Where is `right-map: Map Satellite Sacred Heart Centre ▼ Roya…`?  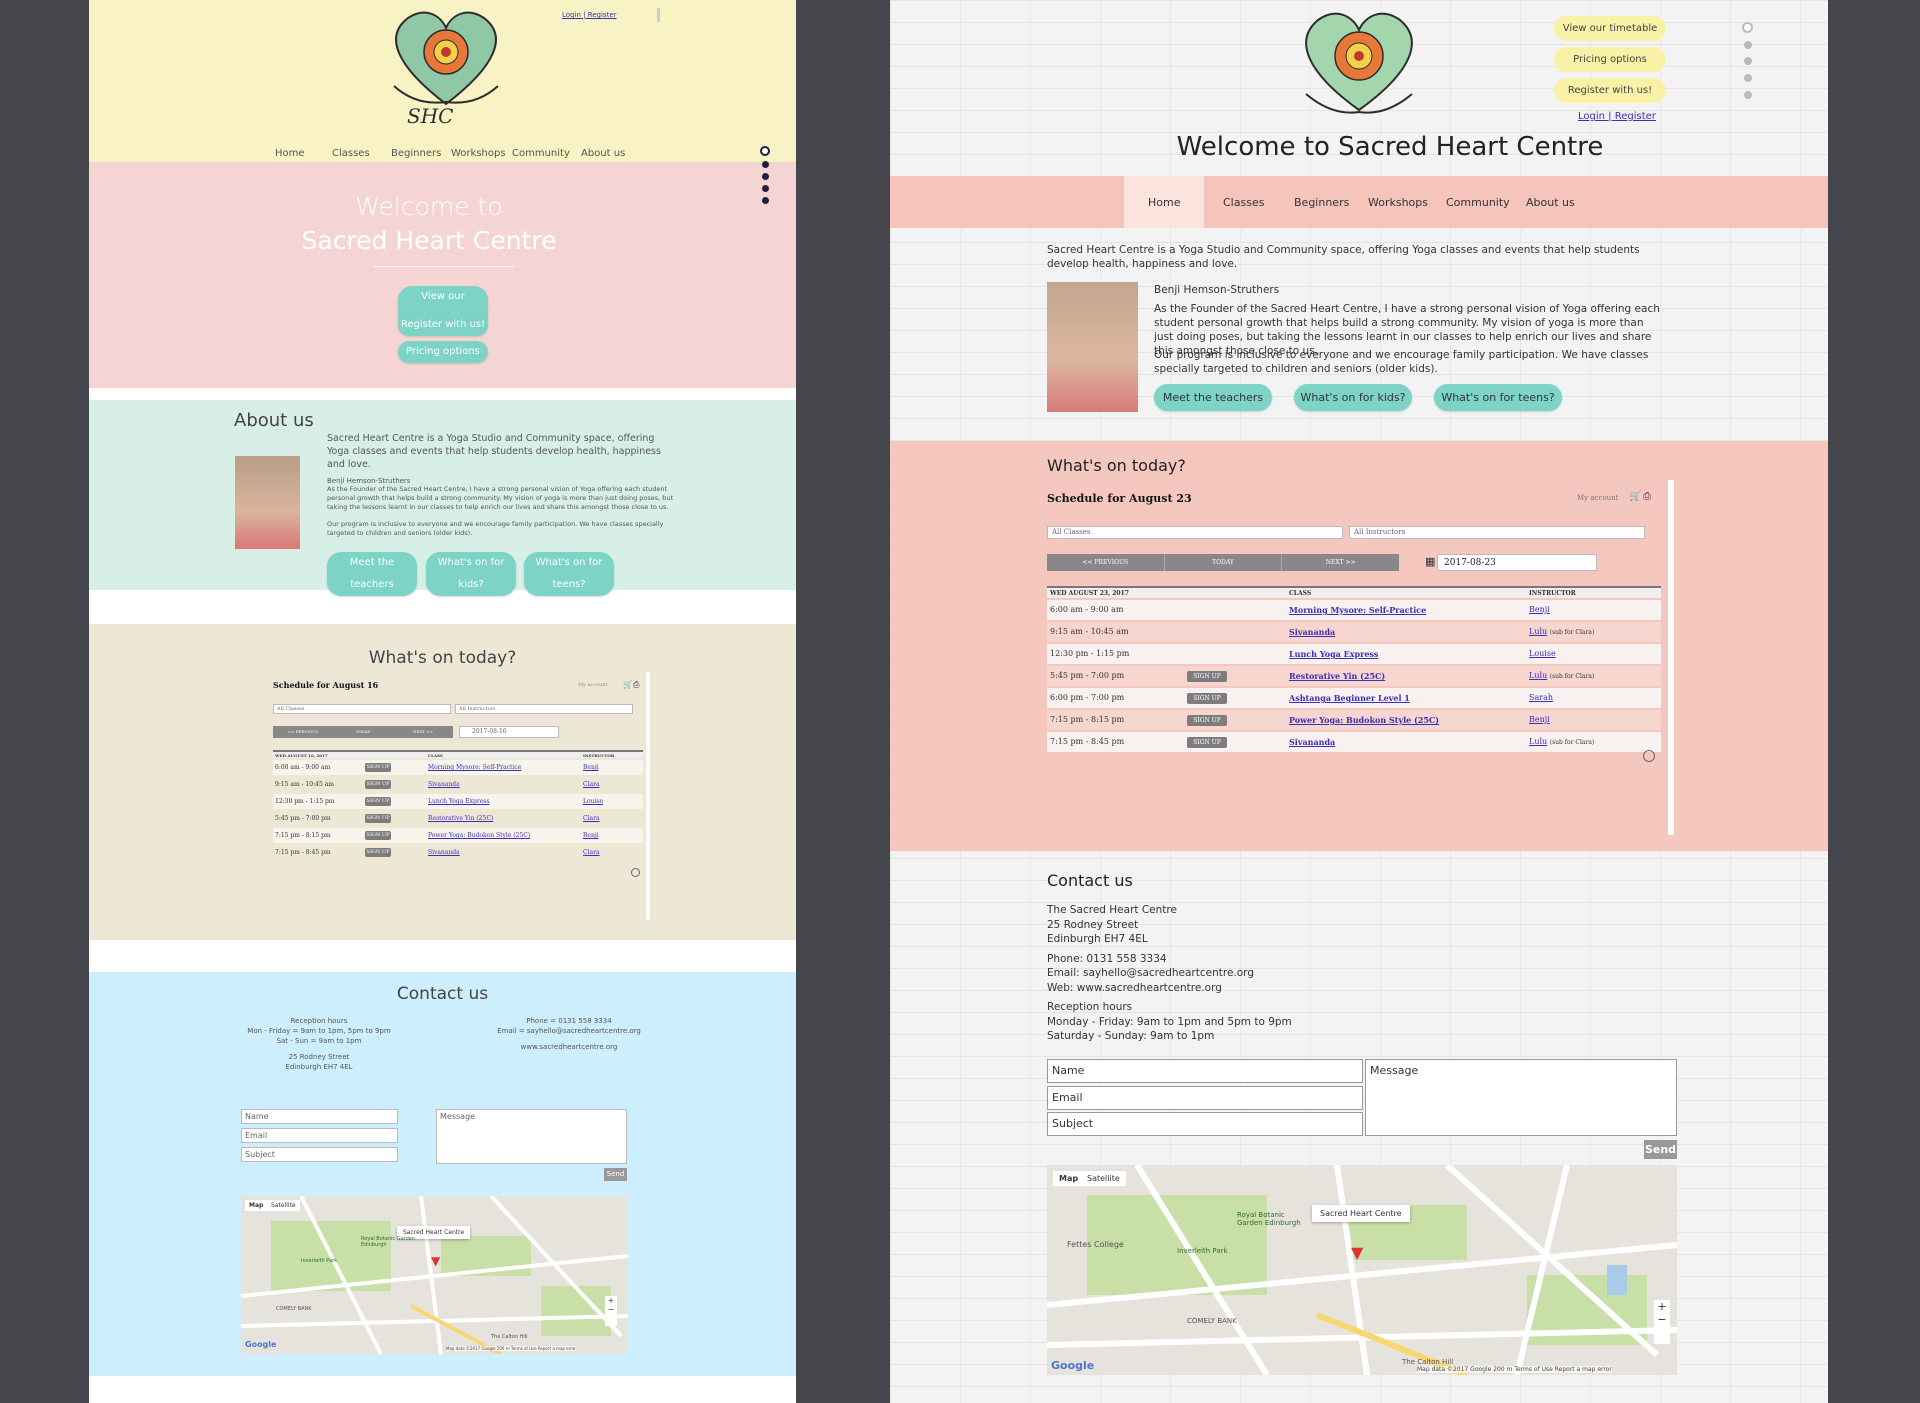
right-map: Map Satellite Sacred Heart Centre ▼ Roya… is located at coordinates (1362, 1270).